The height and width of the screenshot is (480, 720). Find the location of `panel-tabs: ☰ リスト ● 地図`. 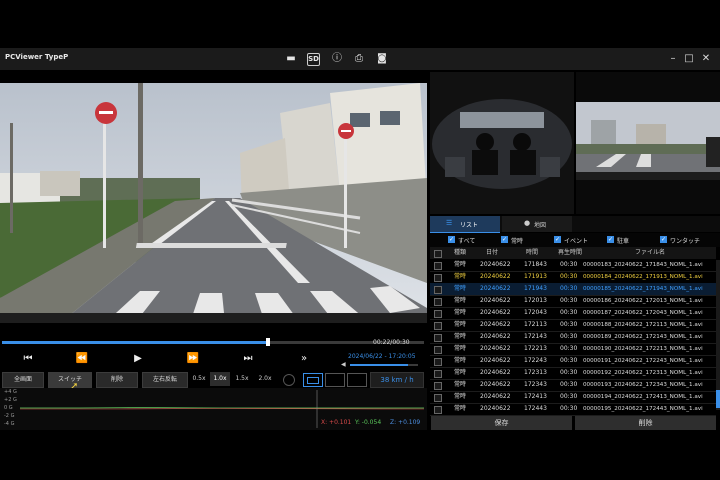

panel-tabs: ☰ リスト ● 地図 is located at coordinates (575, 225).